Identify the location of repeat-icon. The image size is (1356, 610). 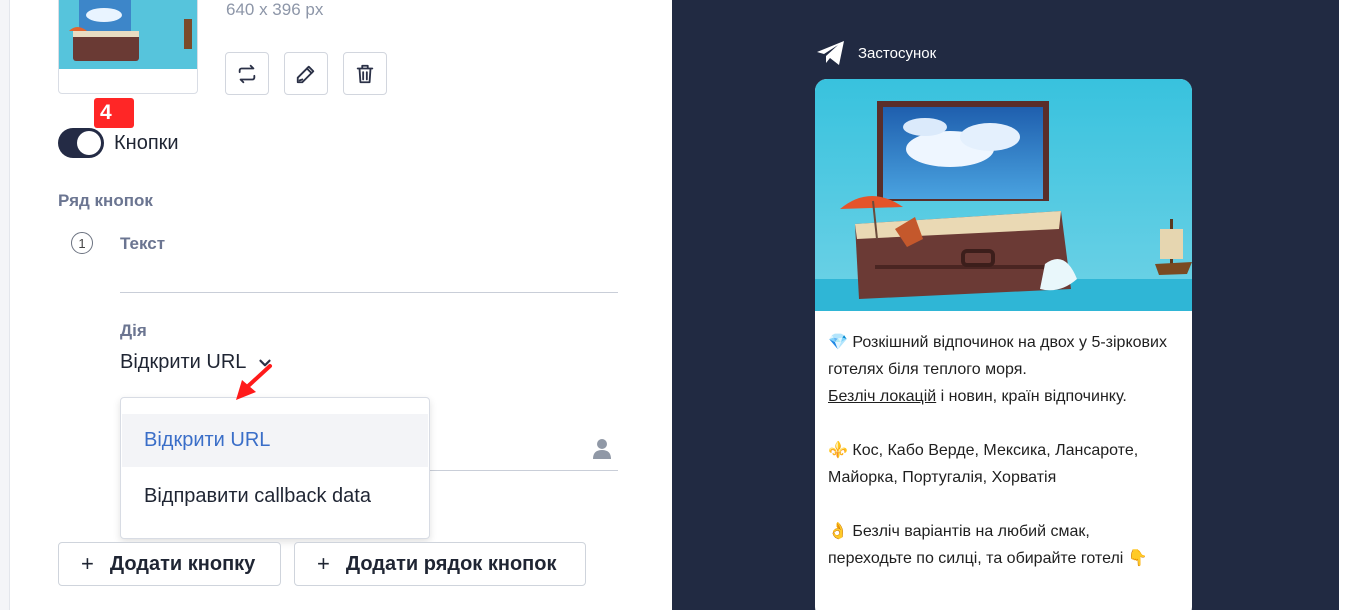
(247, 73).